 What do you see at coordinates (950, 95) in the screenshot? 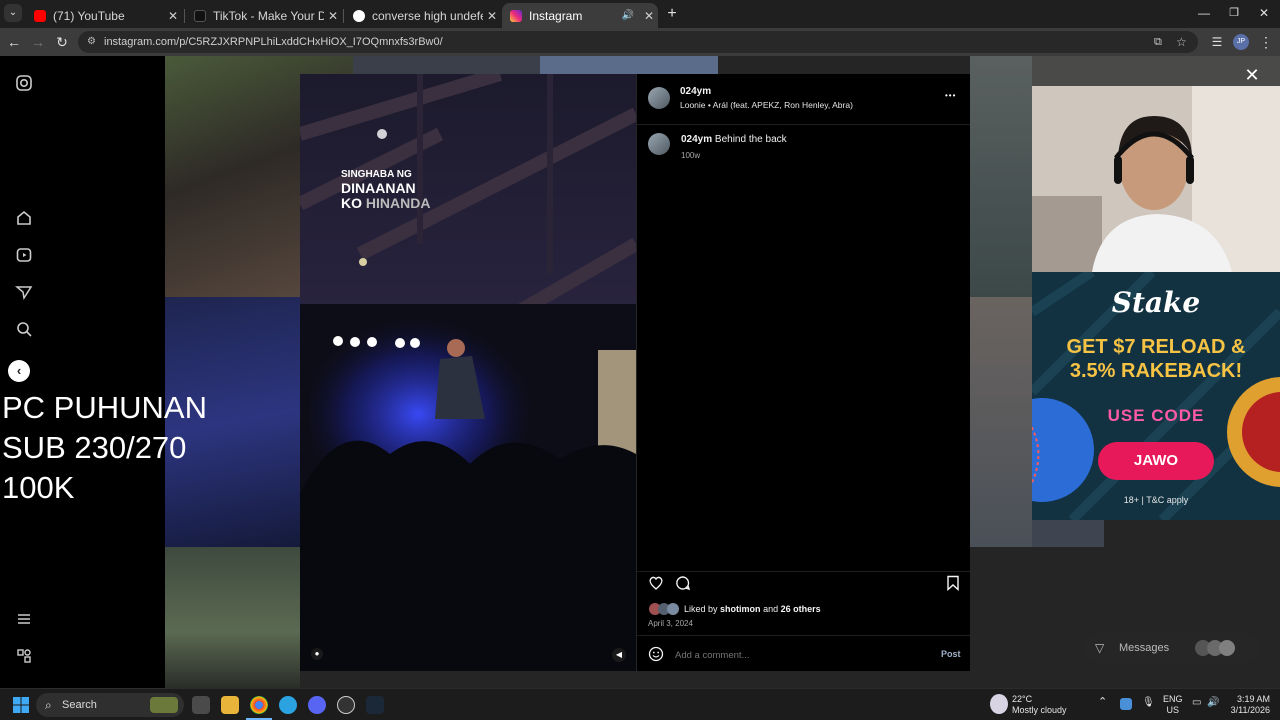
I see `more-options-icon: •••` at bounding box center [950, 95].